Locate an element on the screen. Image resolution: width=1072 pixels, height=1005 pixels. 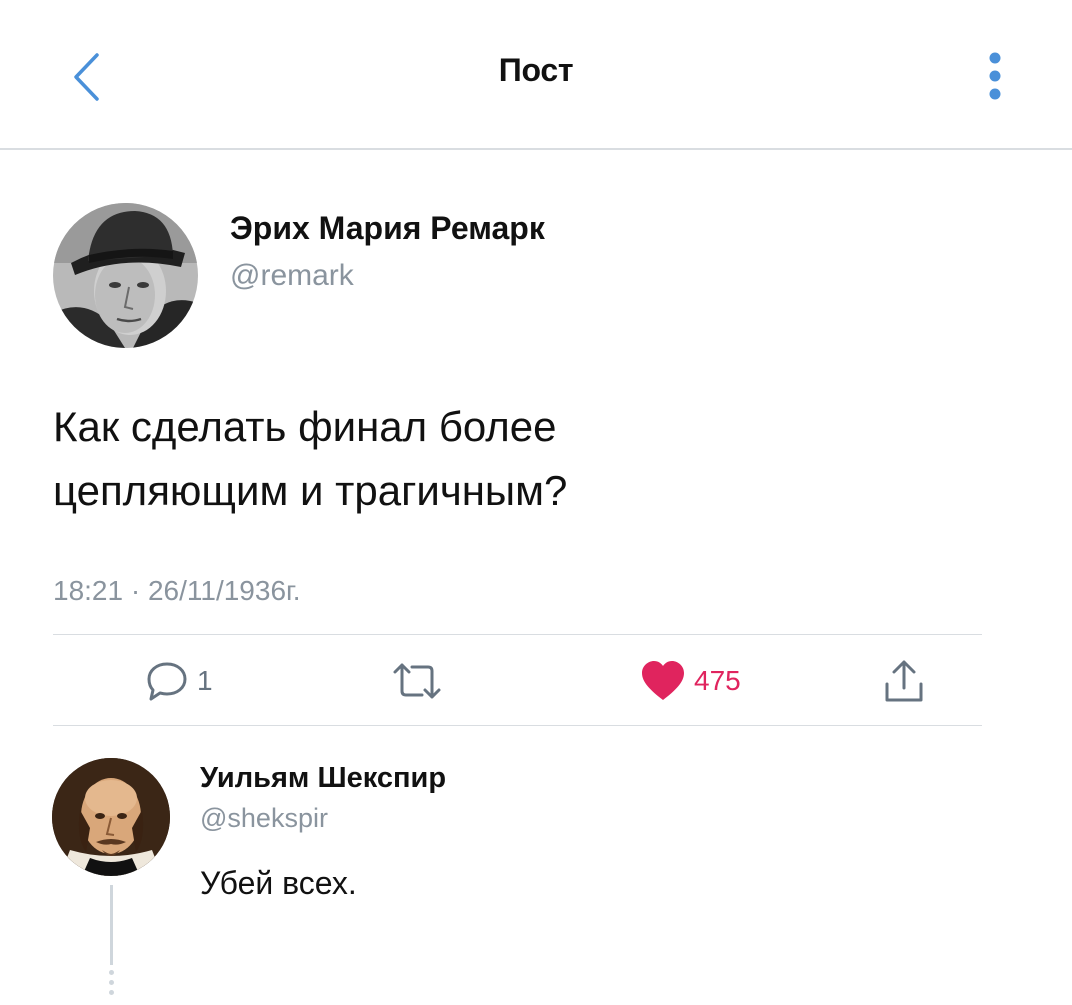
reply-author-avatar is located at coordinates (111, 817).